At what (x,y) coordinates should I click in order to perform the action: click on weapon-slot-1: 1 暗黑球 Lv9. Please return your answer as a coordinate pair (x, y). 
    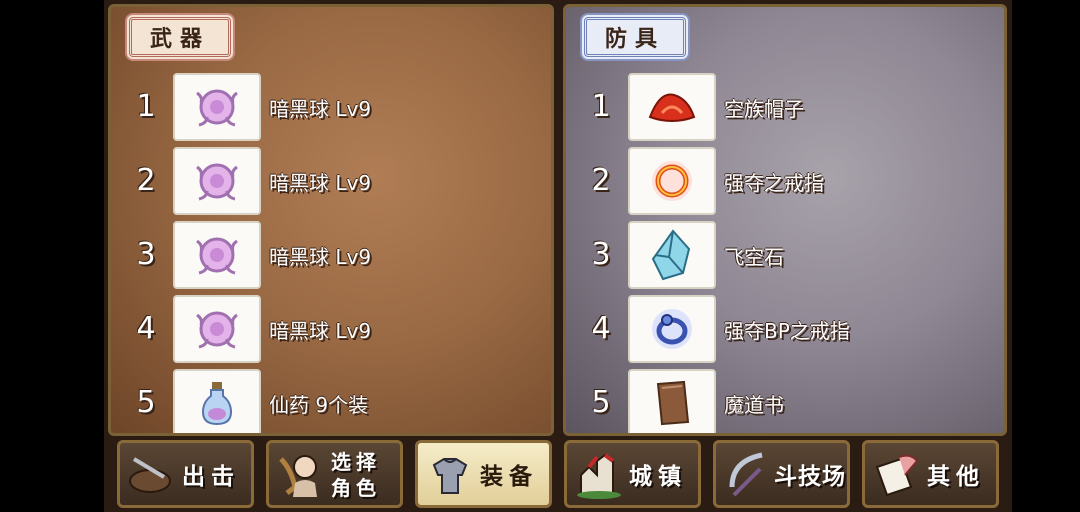
    Looking at the image, I should click on (331, 108).